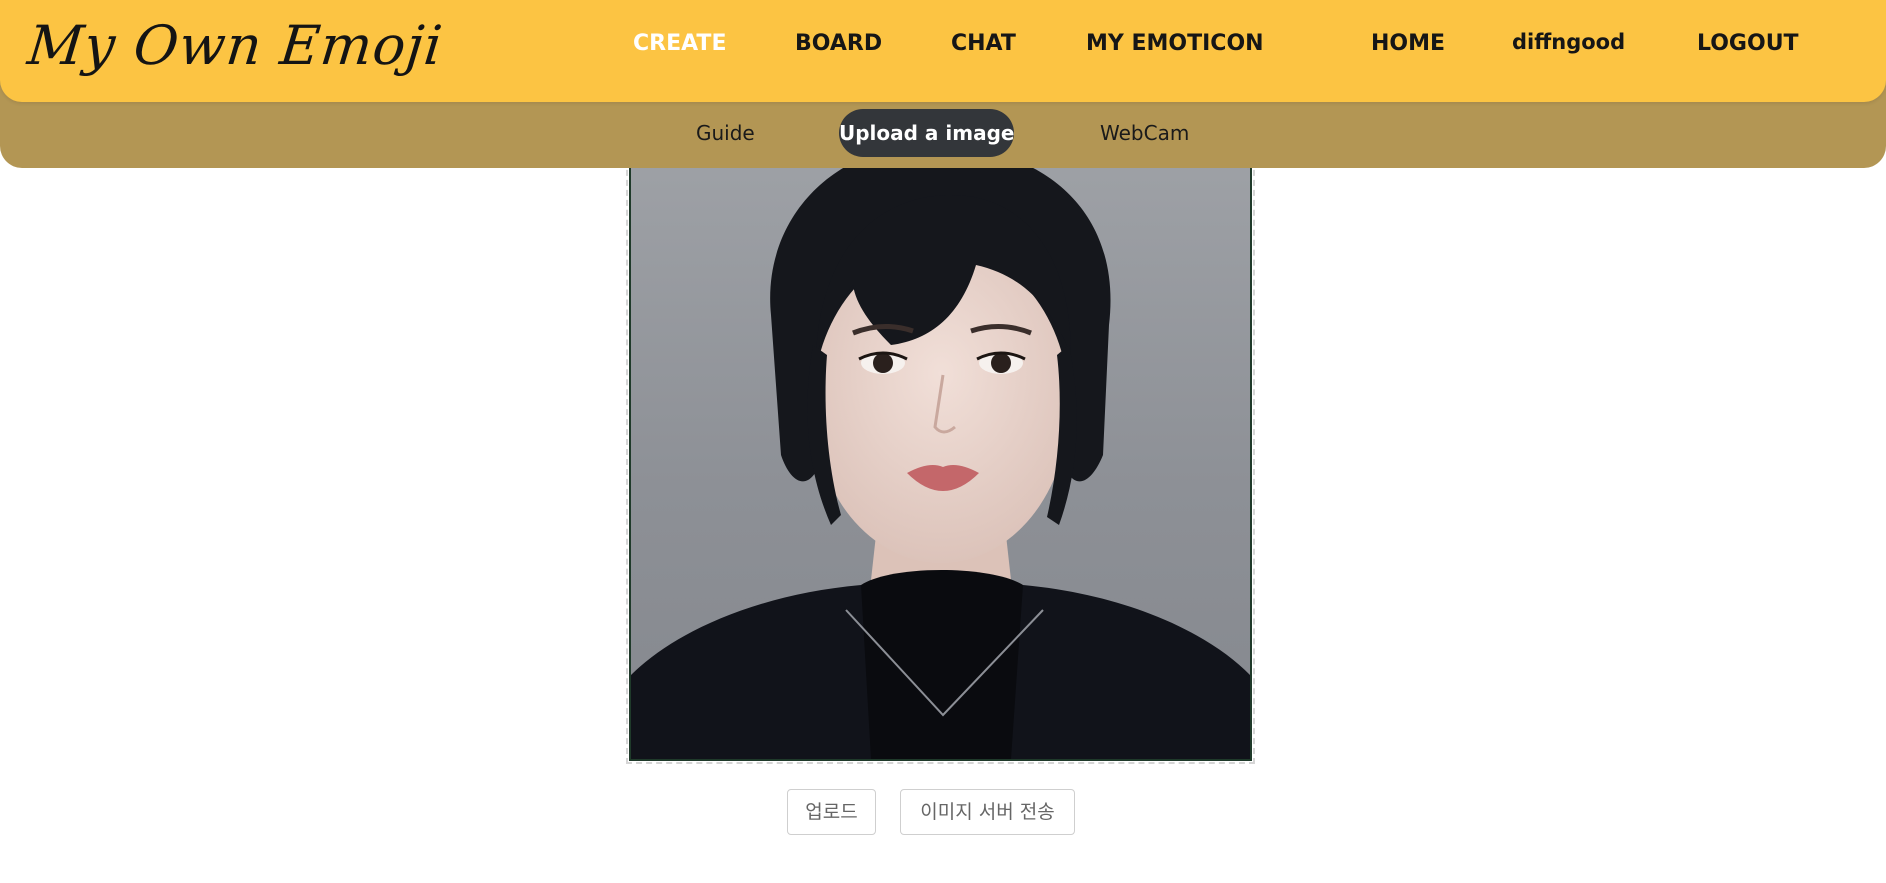 The width and height of the screenshot is (1886, 883). I want to click on tab-upload-image: Upload a image, so click(926, 133).